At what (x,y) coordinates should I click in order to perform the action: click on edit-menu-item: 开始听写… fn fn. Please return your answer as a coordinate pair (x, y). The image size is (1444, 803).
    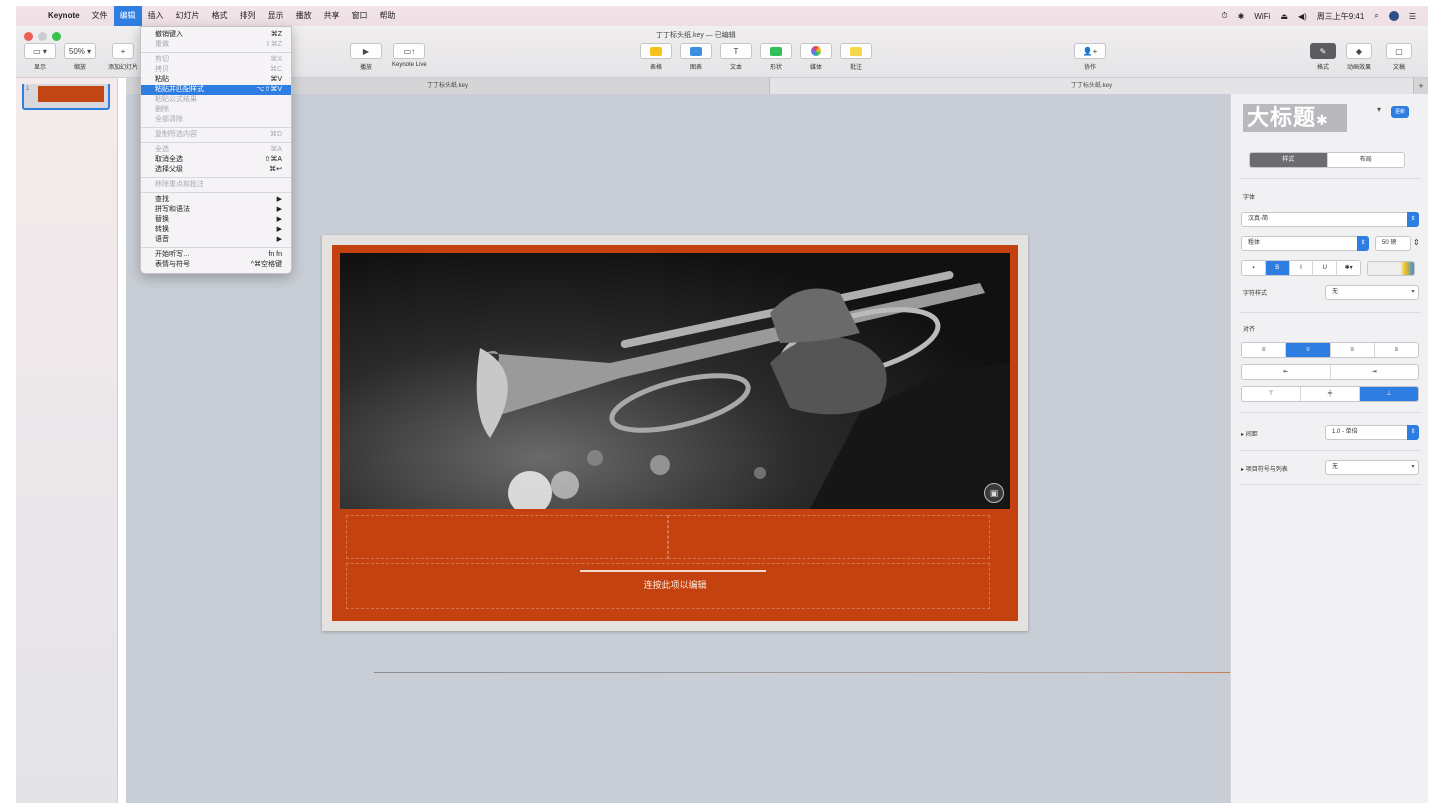
    Looking at the image, I should click on (216, 255).